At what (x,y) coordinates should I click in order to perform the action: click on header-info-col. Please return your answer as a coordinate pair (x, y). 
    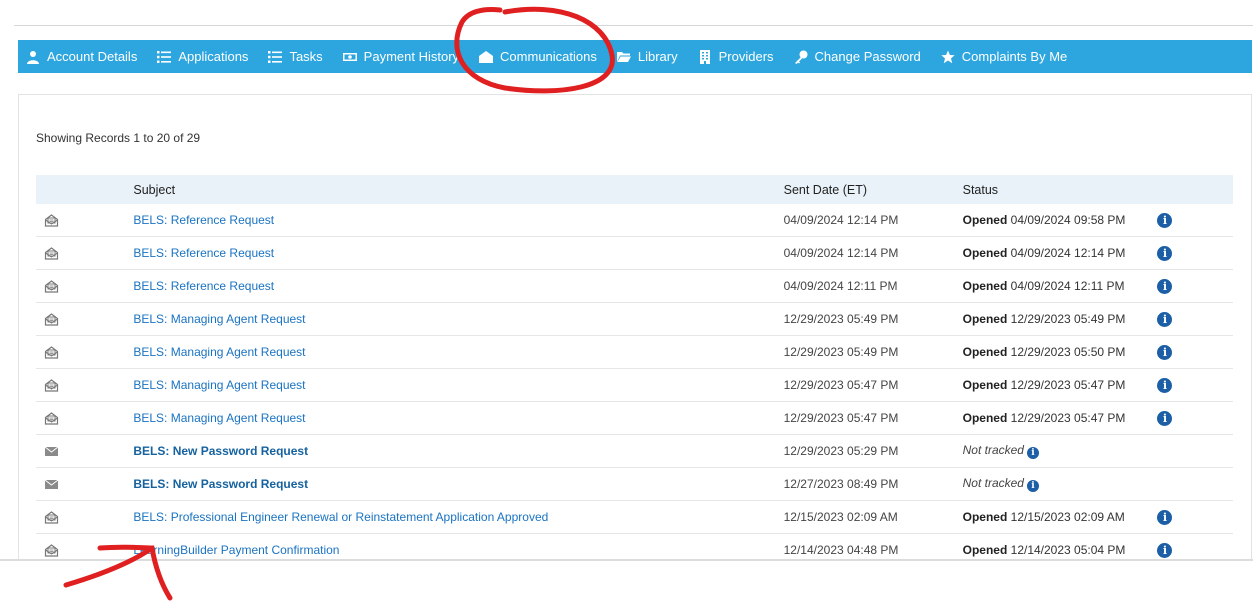
    Looking at the image, I should click on (1195, 189).